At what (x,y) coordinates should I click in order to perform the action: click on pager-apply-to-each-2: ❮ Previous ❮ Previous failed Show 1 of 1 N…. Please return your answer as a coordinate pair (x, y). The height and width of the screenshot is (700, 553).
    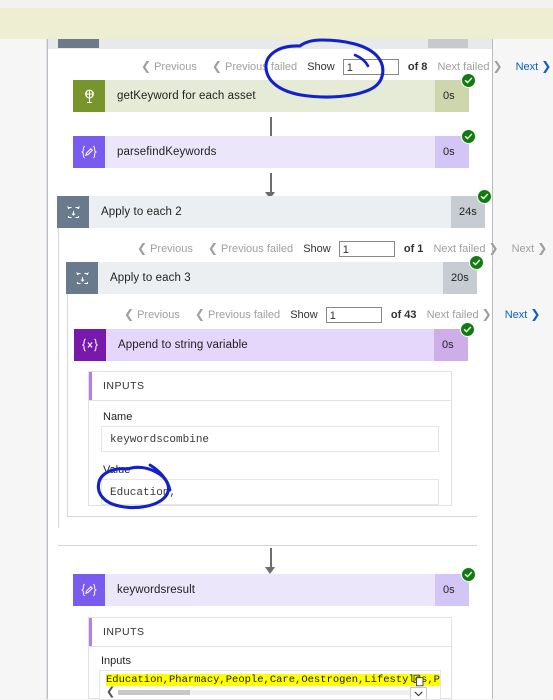
    Looking at the image, I should click on (342, 248).